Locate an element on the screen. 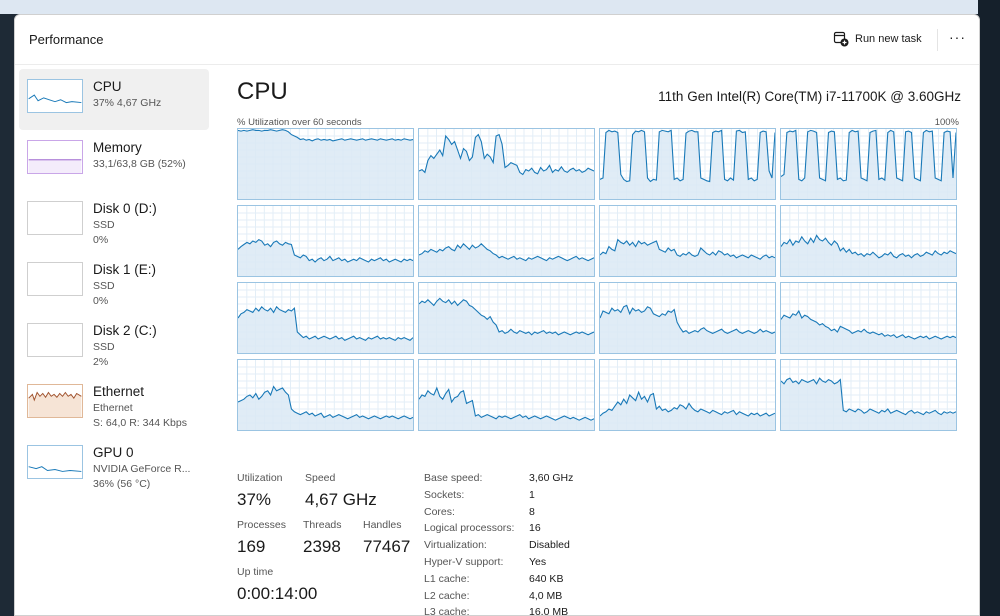  sidebar-item-gpu-0: GPU 0 NVIDIA GeForce R... 36% (56 °C) is located at coordinates (114, 465).